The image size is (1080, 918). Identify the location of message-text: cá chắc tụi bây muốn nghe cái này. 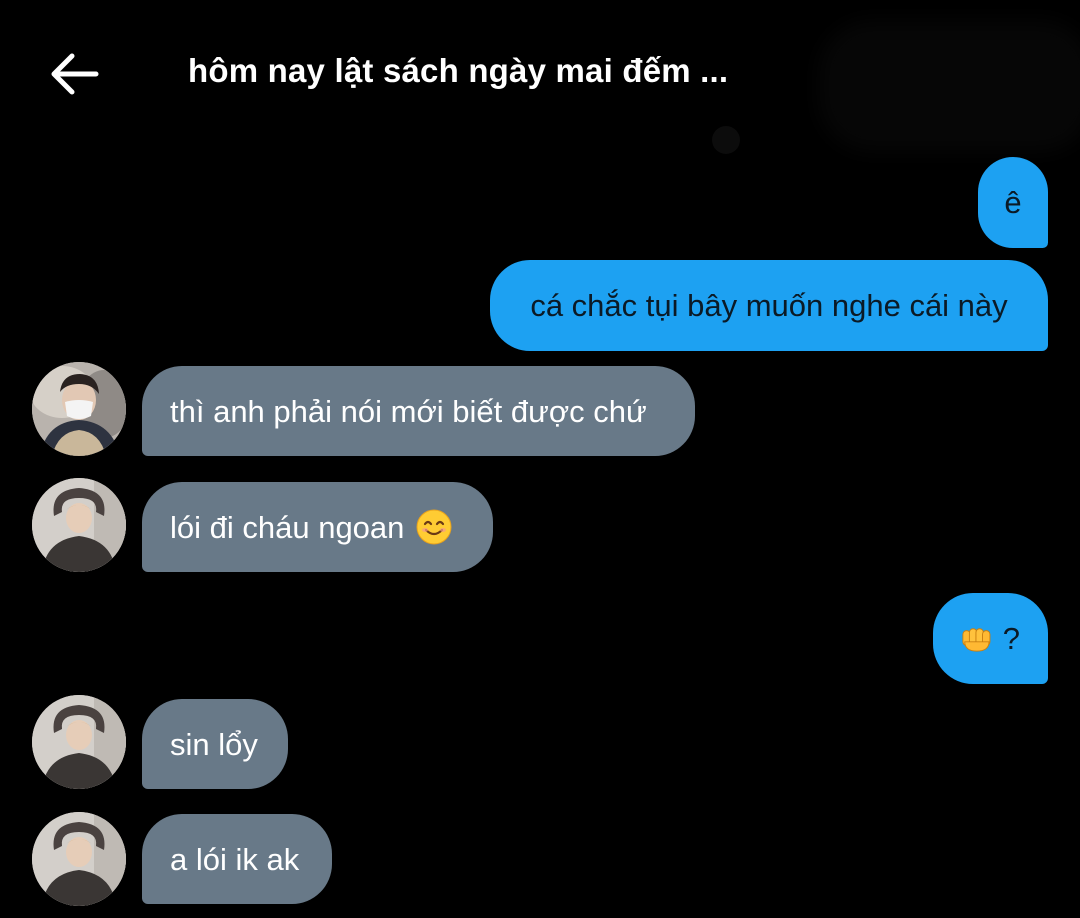
(769, 305).